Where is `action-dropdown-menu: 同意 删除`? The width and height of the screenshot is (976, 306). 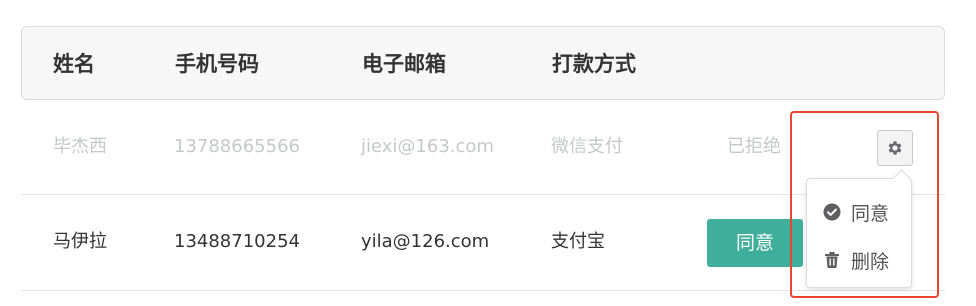 action-dropdown-menu: 同意 删除 is located at coordinates (859, 228).